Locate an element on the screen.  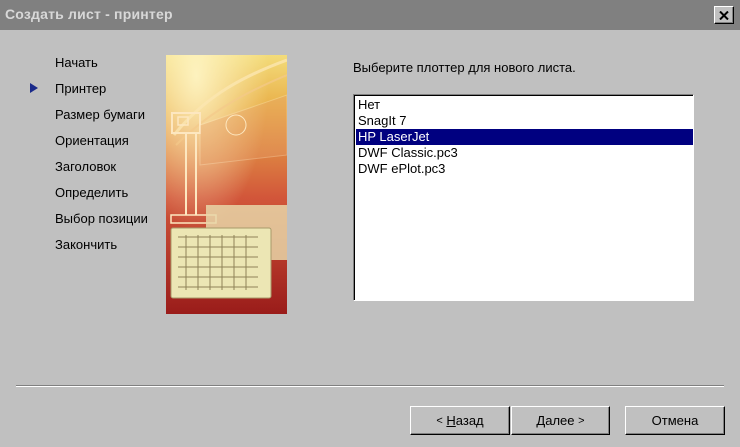
triangle-right-icon is located at coordinates (34, 88).